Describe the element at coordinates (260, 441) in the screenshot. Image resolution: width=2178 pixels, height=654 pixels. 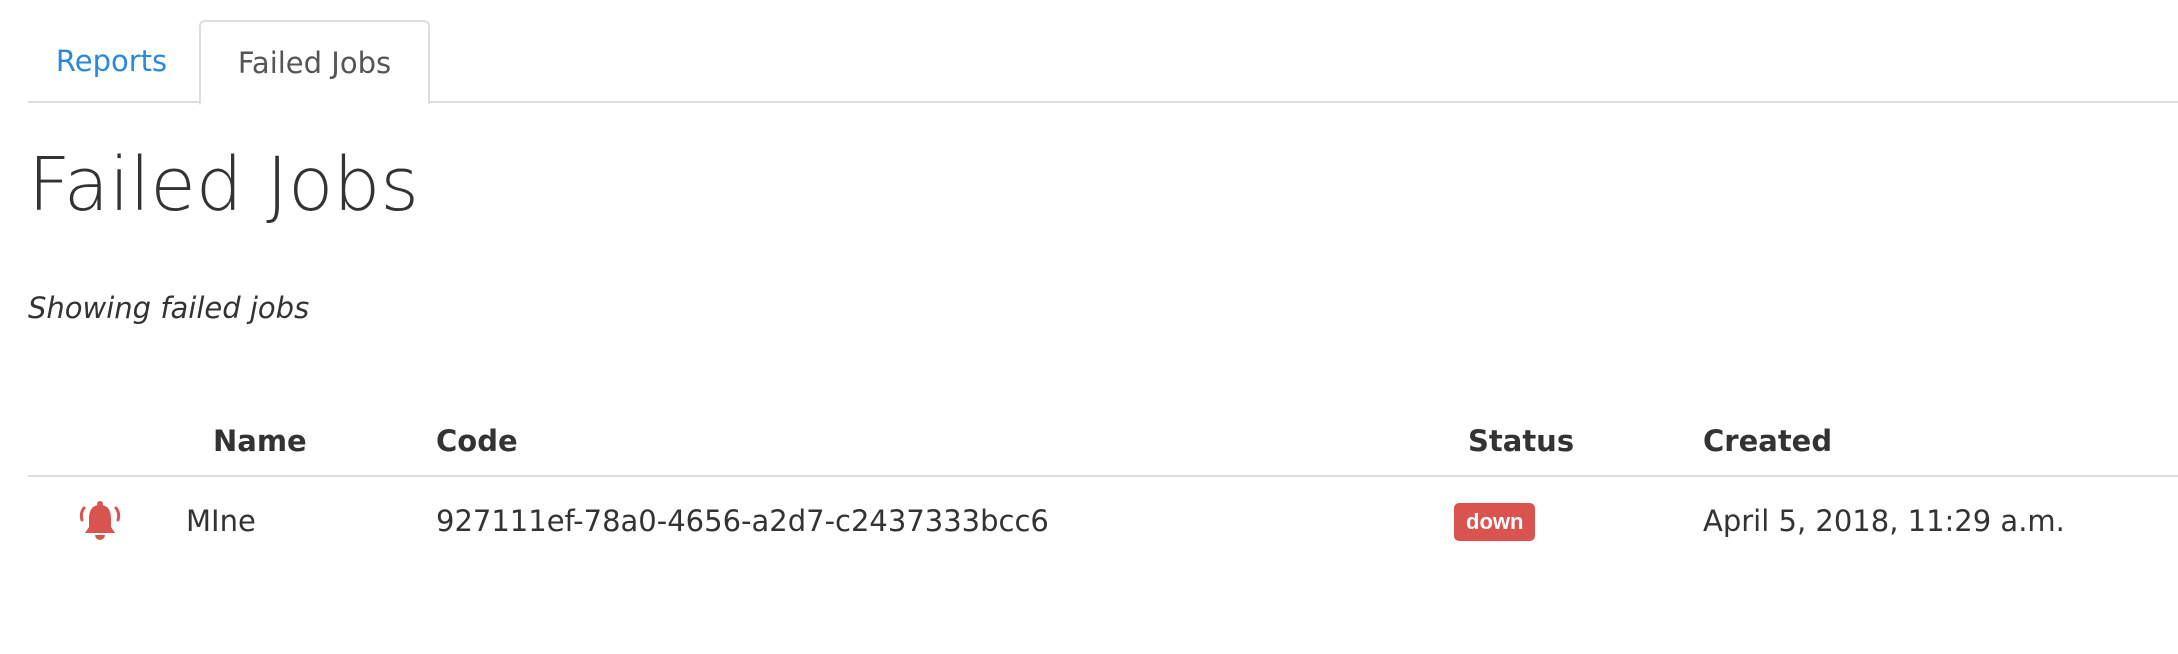
I see `column-header-name: Name` at that location.